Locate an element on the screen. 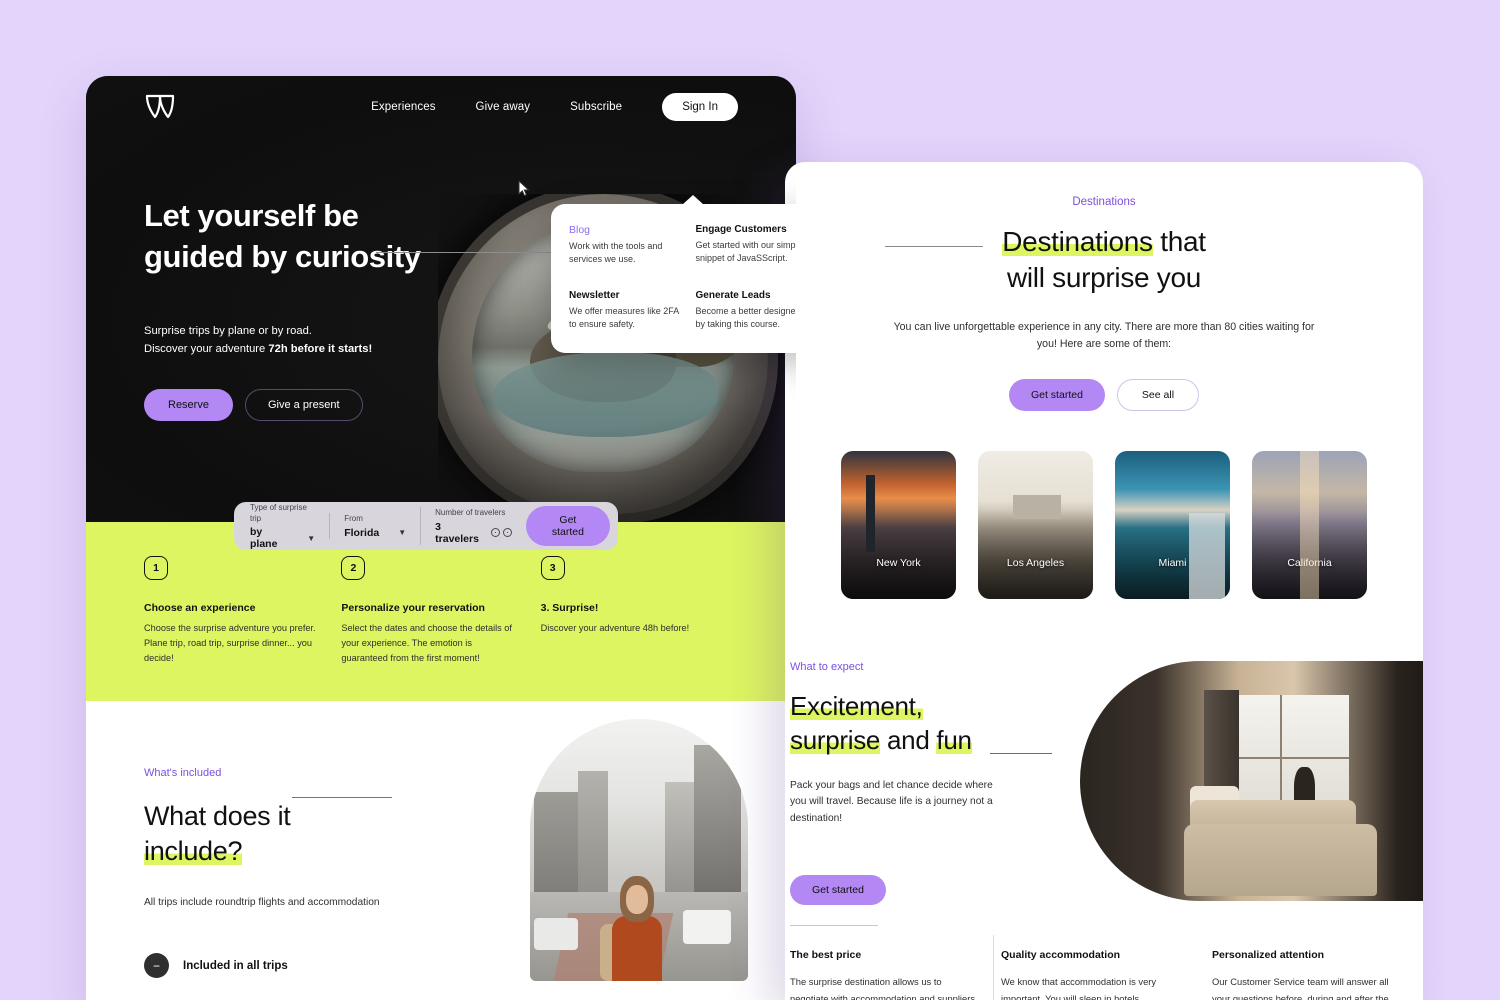 This screenshot has height=1000, width=1500. nav-link-subscribe: Subscribe is located at coordinates (596, 107).